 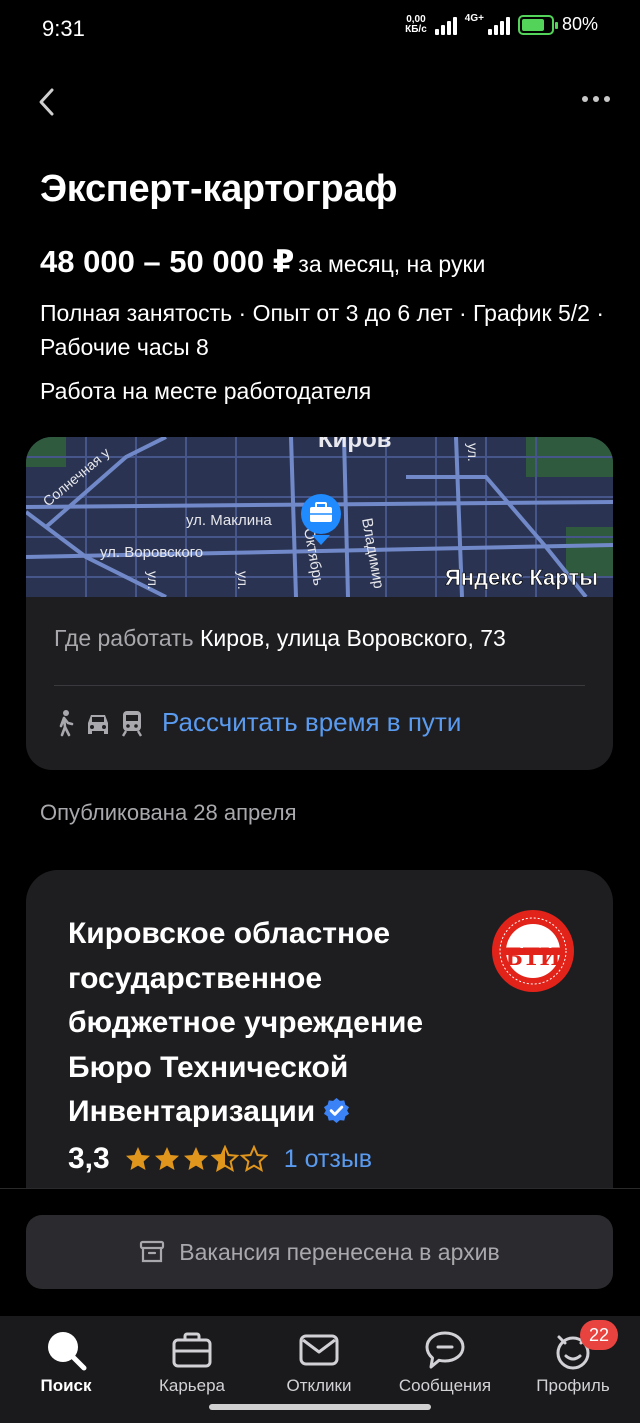 What do you see at coordinates (596, 99) in the screenshot?
I see `more-options-icon` at bounding box center [596, 99].